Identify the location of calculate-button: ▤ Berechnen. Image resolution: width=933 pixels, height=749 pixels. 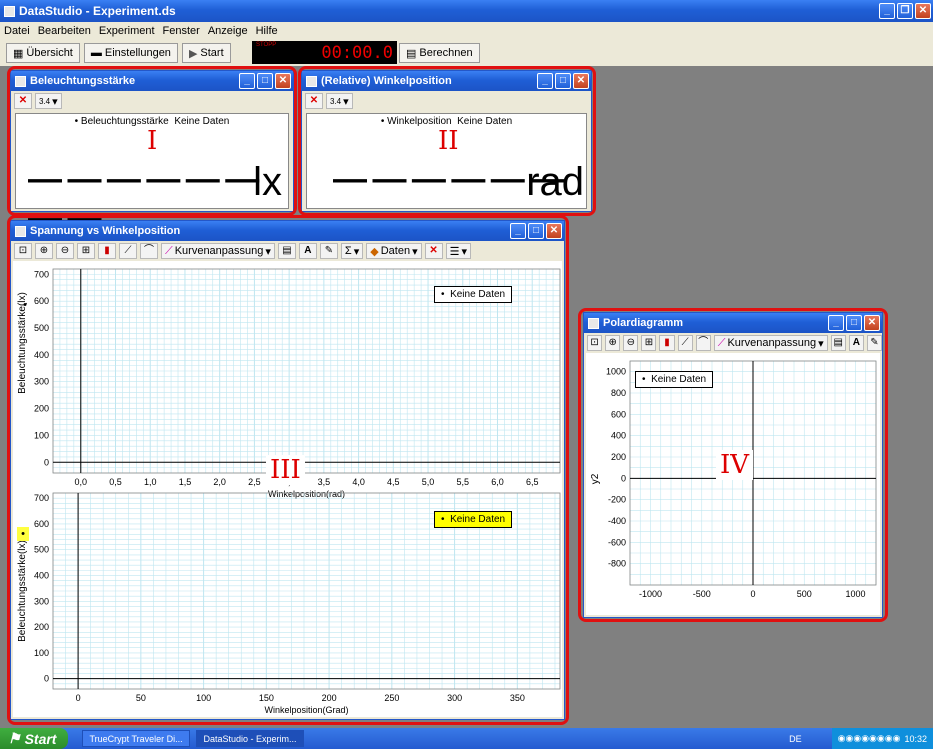
(439, 53).